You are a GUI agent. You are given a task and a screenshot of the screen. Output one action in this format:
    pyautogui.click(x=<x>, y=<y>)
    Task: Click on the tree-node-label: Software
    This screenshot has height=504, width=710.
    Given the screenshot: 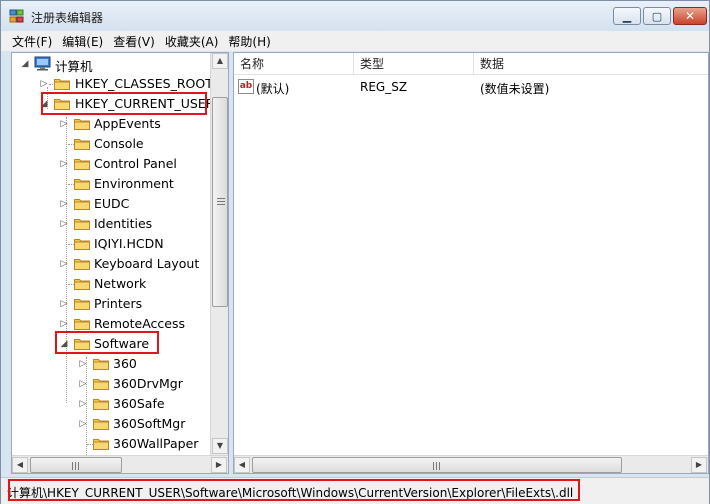 What is the action you would take?
    pyautogui.click(x=122, y=343)
    